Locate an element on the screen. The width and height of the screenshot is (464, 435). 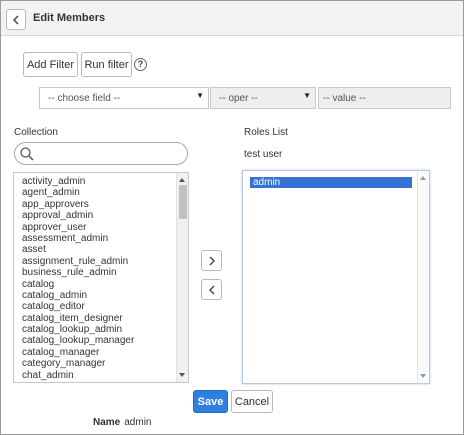
collection-item: approval_admin is located at coordinates (78, 215).